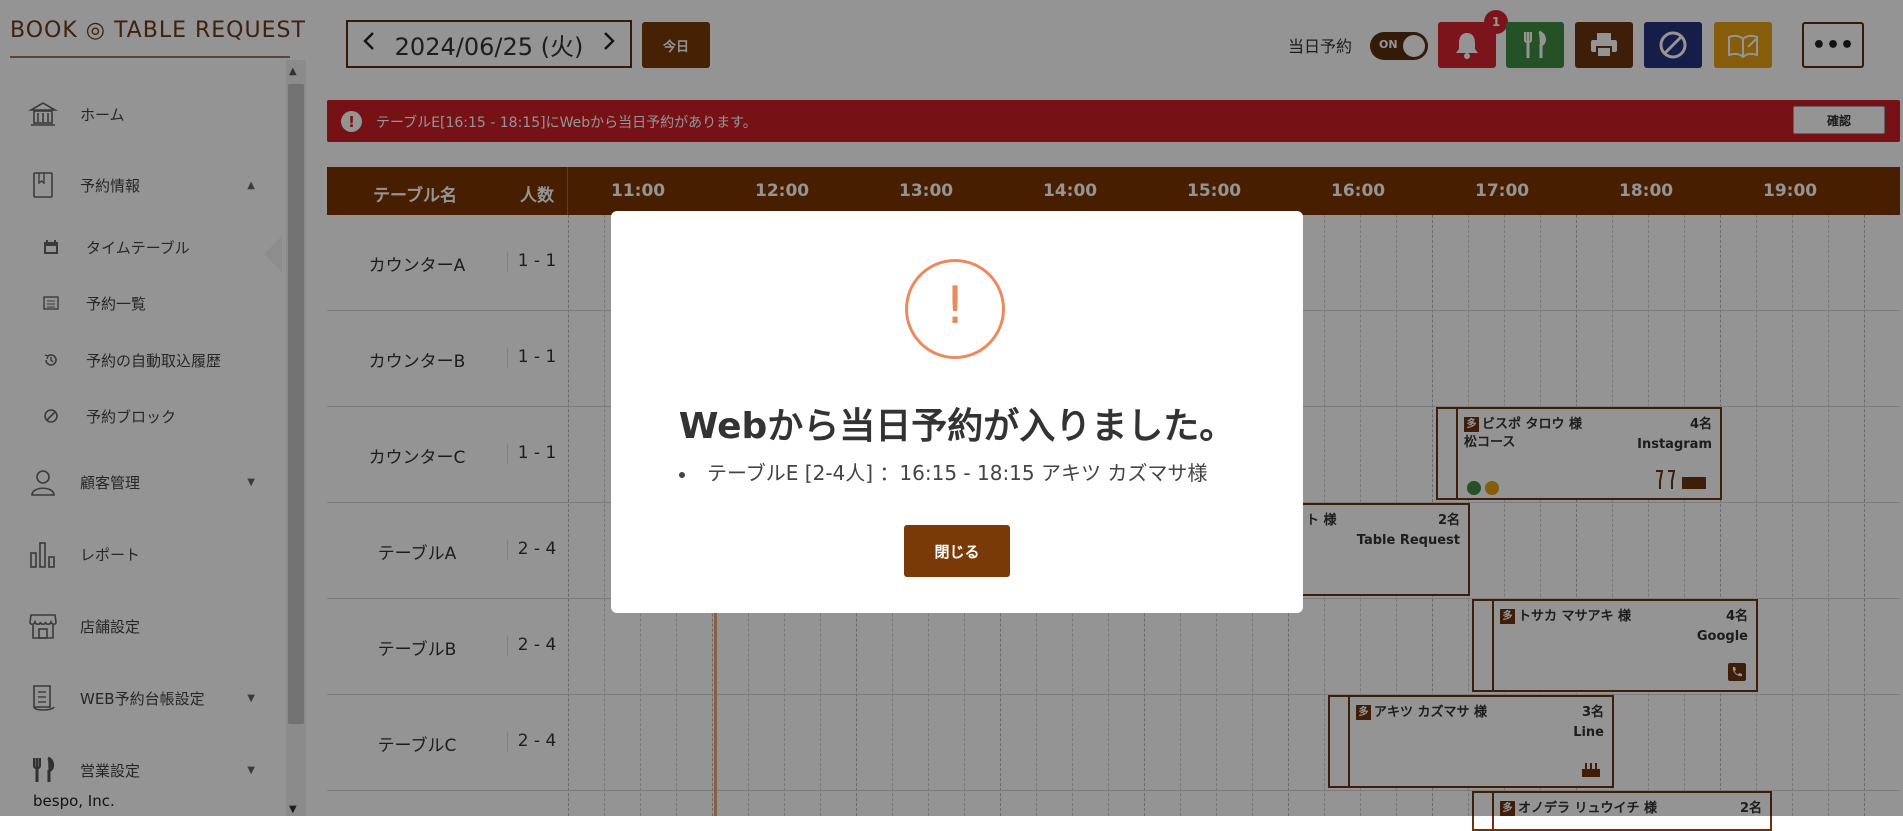  Describe the element at coordinates (957, 551) in the screenshot. I see `close-button: 閉じる` at that location.